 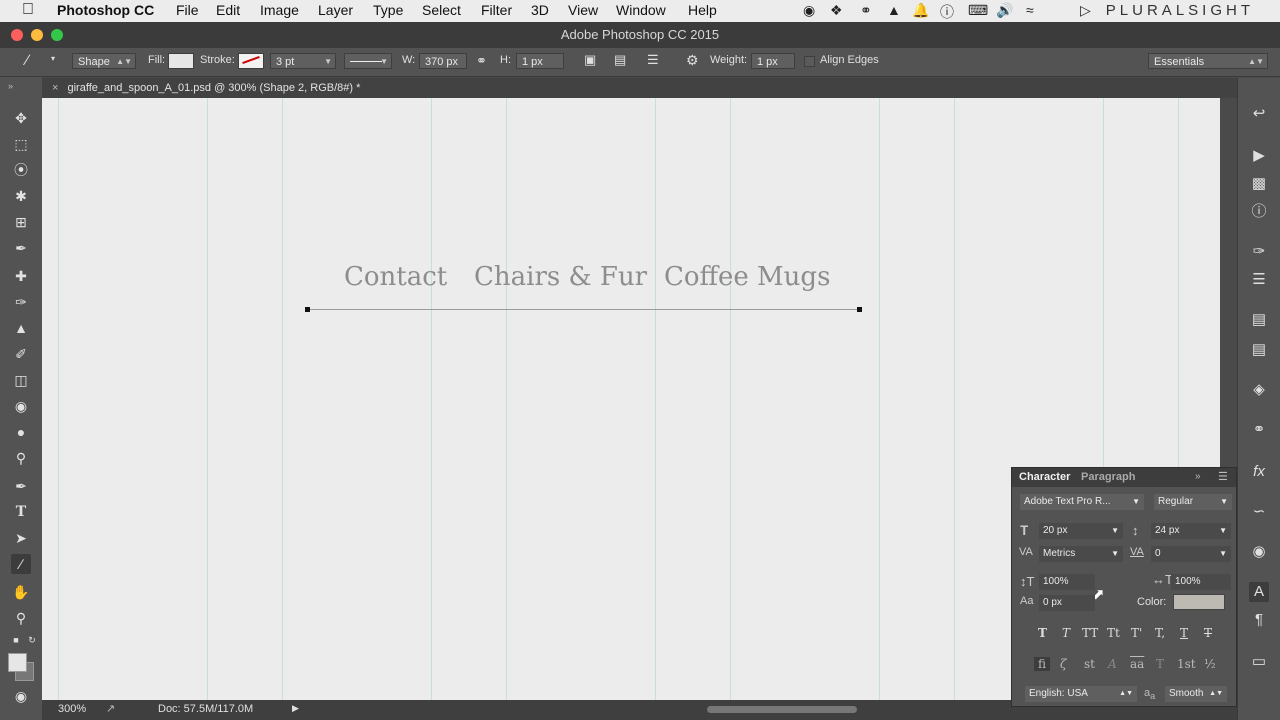 I want to click on adjustments-icon: ☰, so click(x=1259, y=280).